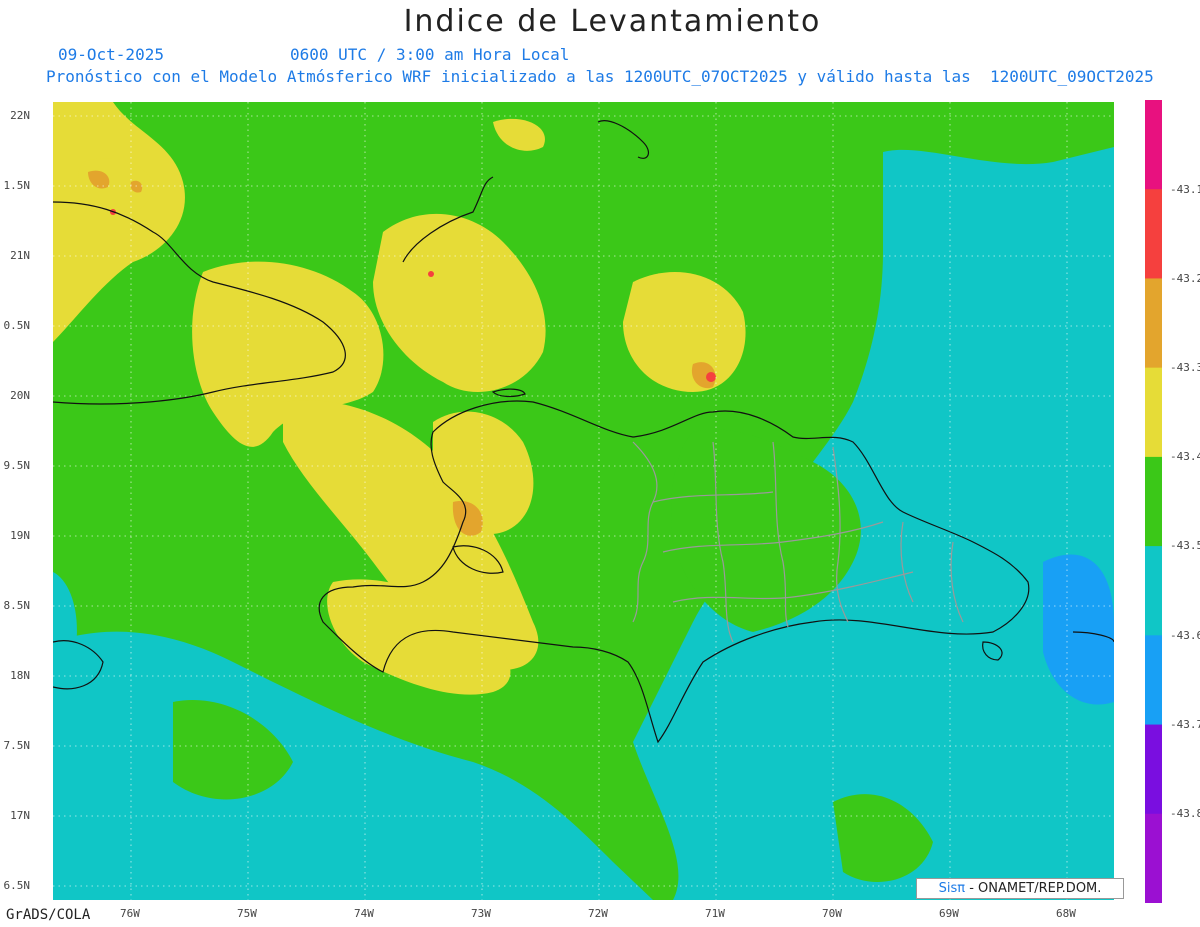  What do you see at coordinates (17, 745) in the screenshot?
I see `lat-label: 7.5N` at bounding box center [17, 745].